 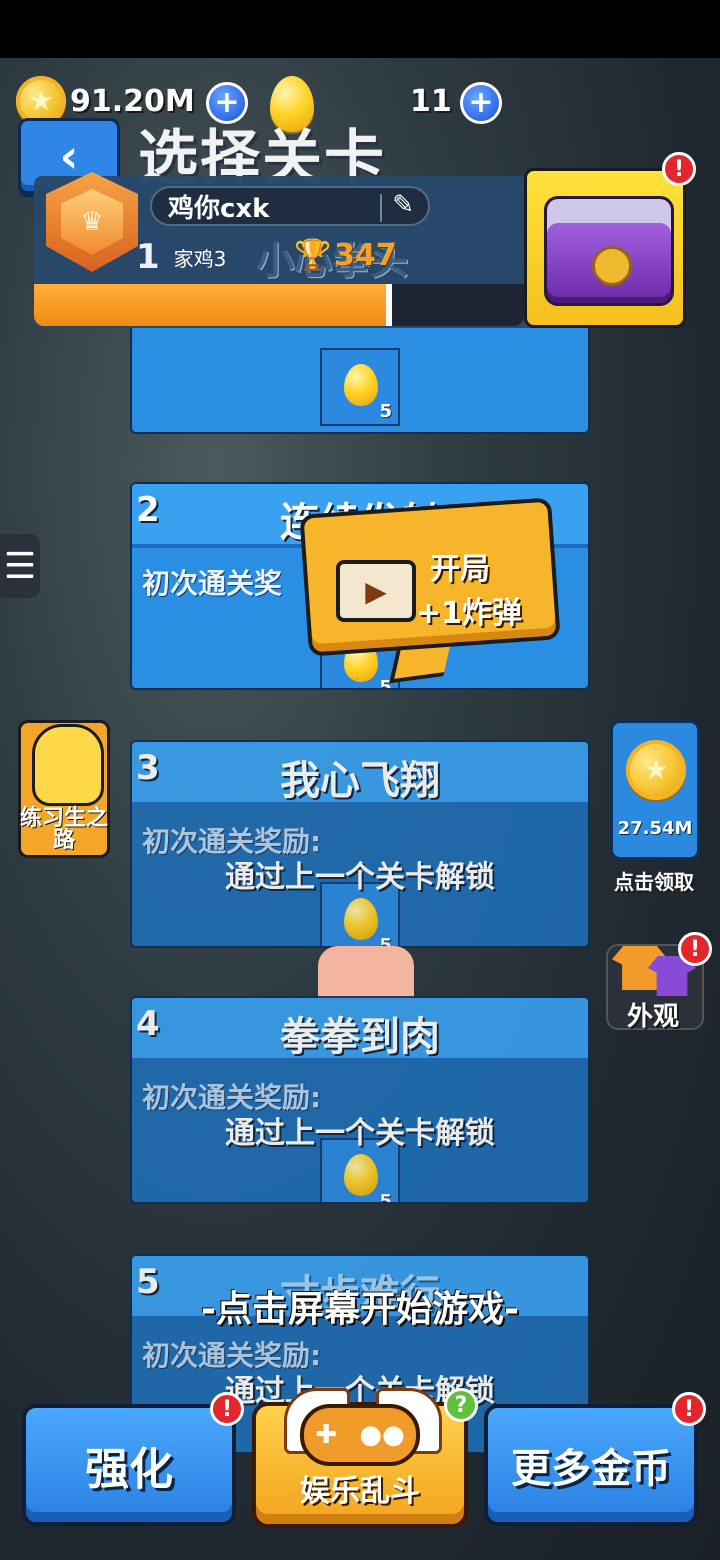 What do you see at coordinates (360, 29) in the screenshot?
I see `status-bar` at bounding box center [360, 29].